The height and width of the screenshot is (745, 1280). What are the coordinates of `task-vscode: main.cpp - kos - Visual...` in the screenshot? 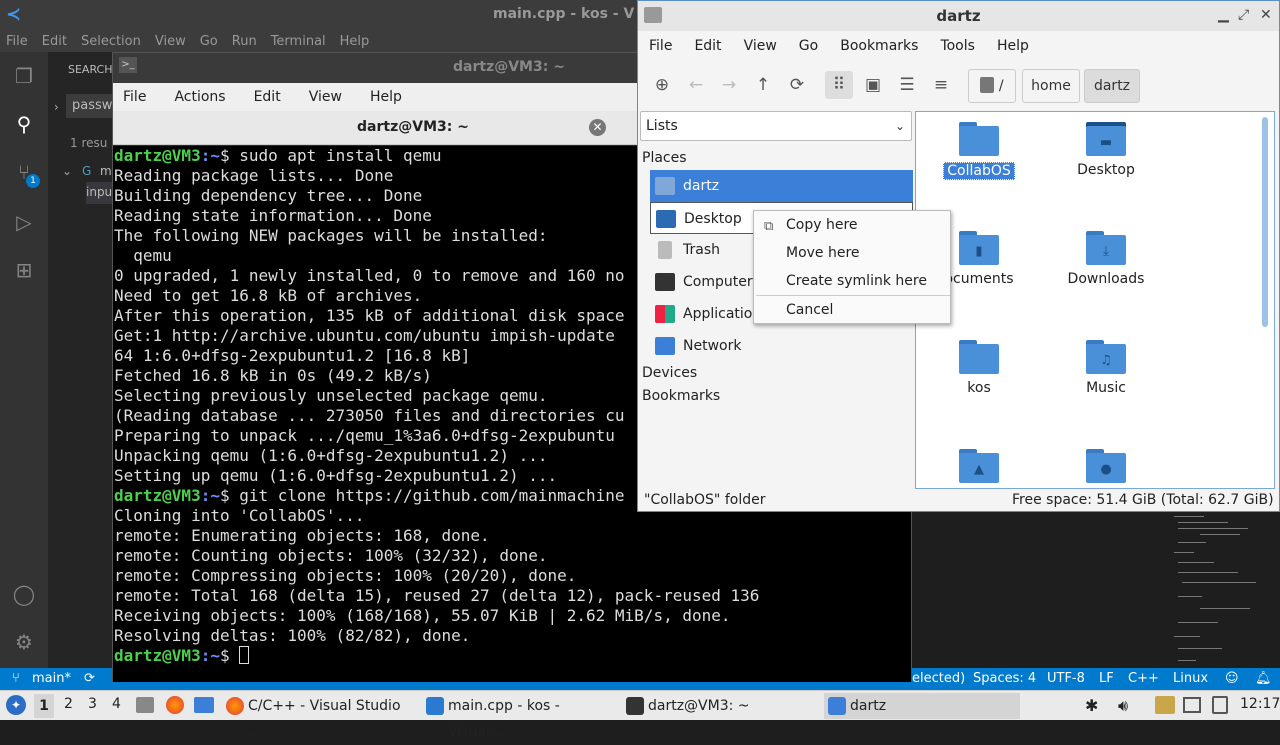 It's located at (520, 716).